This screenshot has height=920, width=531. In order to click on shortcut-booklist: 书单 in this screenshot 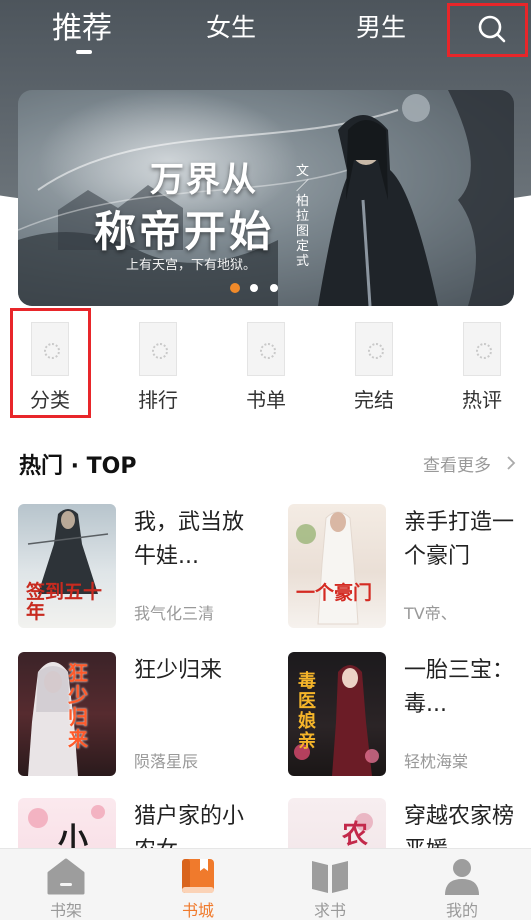, I will do `click(266, 368)`.